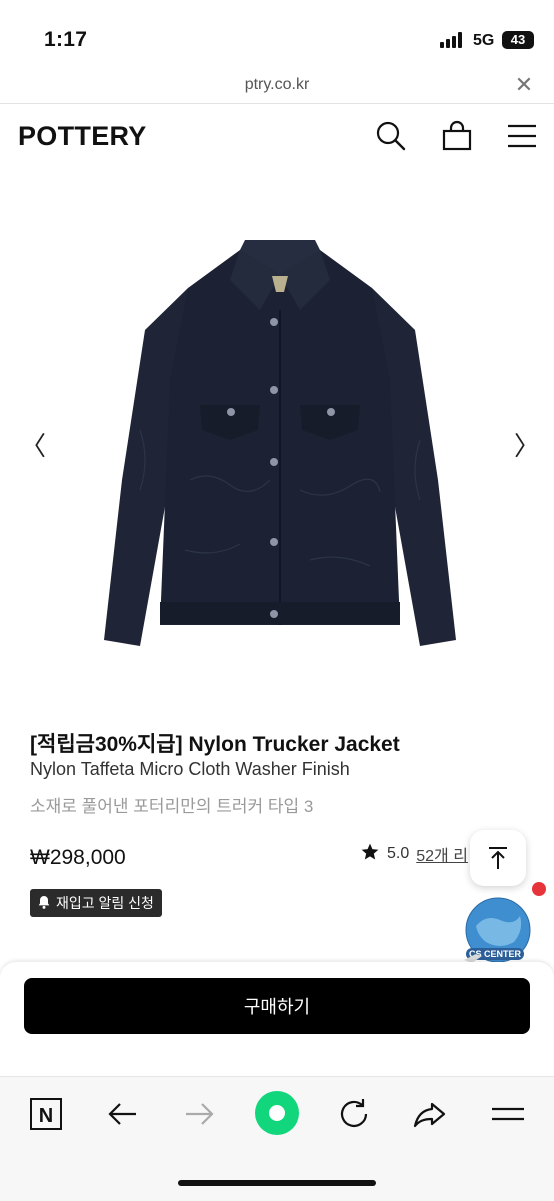 Image resolution: width=554 pixels, height=1201 pixels. Describe the element at coordinates (200, 1114) in the screenshot. I see `forward-icon` at that location.